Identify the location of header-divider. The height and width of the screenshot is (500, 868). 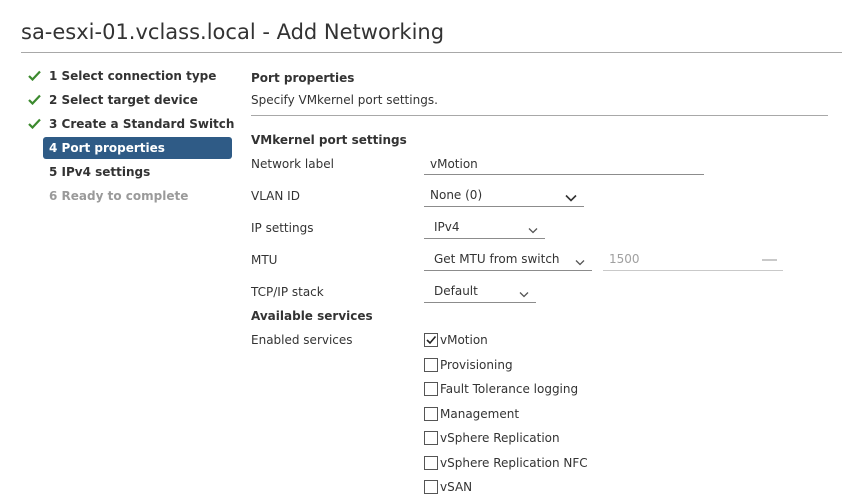
(539, 115).